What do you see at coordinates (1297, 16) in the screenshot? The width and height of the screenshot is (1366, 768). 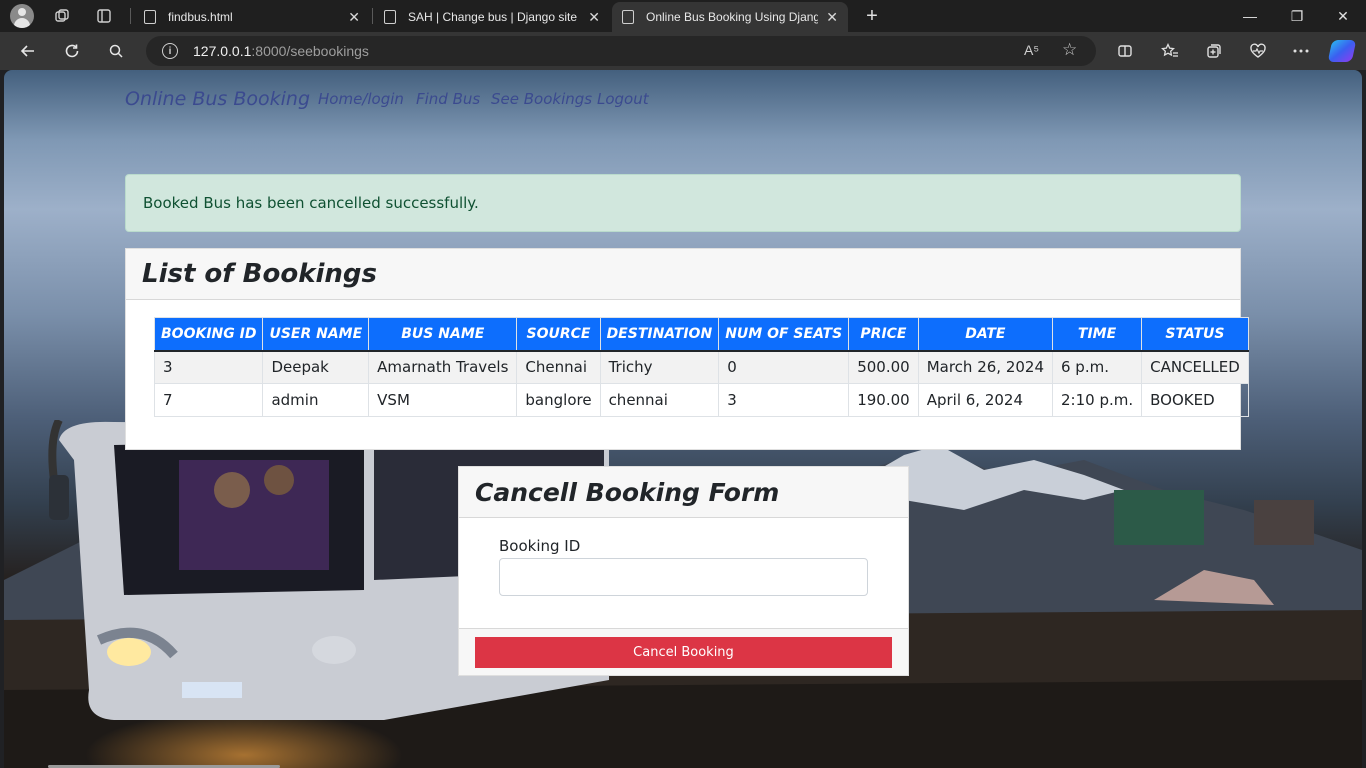 I see `restore-button: ❐` at bounding box center [1297, 16].